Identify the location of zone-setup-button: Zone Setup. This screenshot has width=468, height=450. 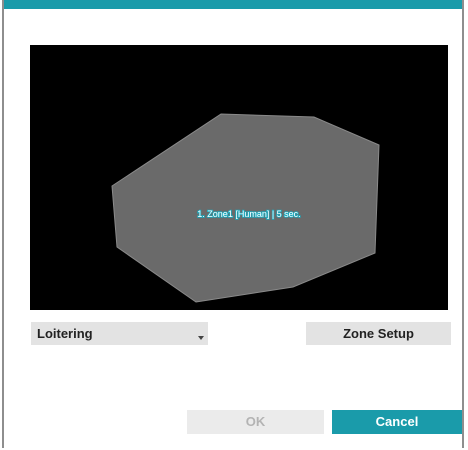
(378, 333).